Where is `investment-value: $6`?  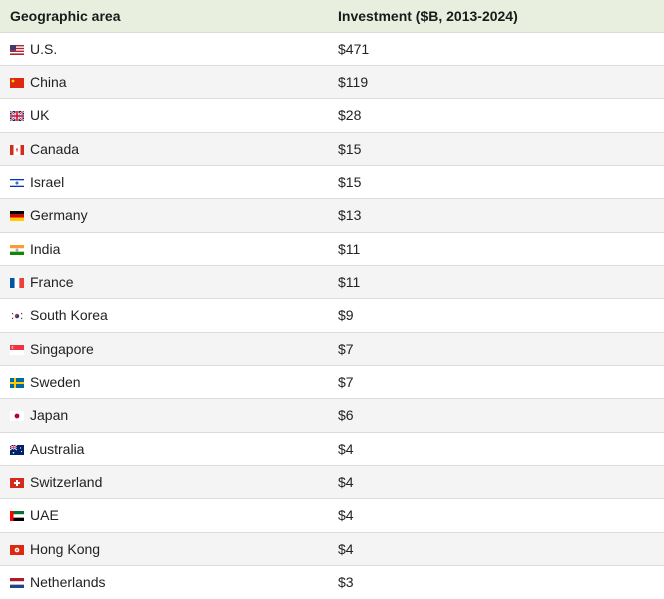
investment-value: $6 is located at coordinates (346, 415).